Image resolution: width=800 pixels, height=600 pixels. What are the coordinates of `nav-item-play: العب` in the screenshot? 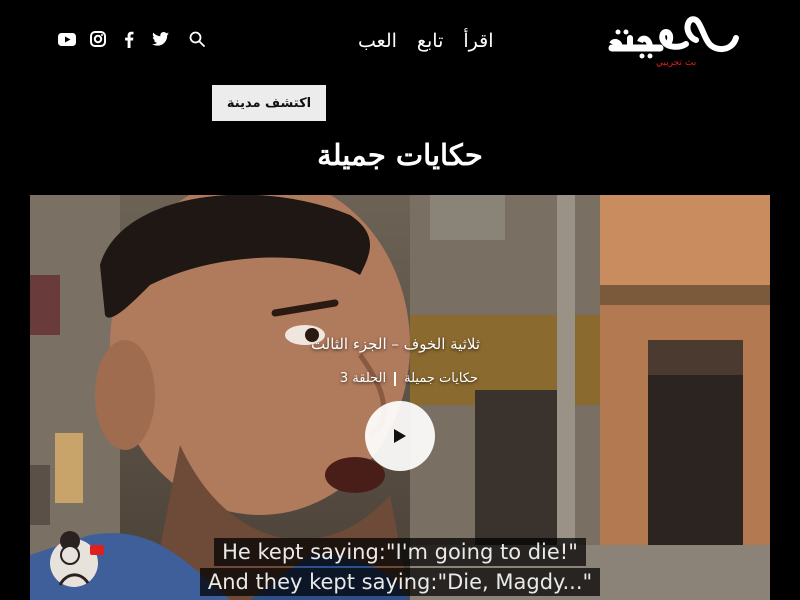 It's located at (377, 41).